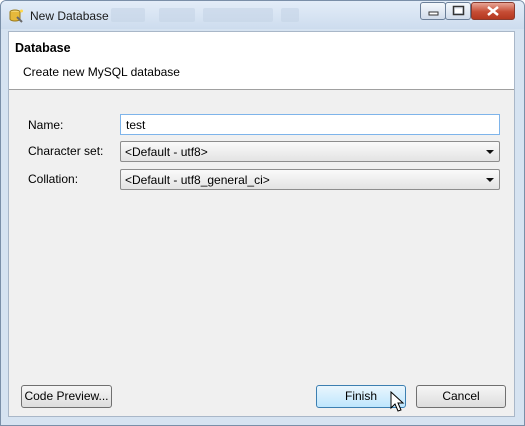 The width and height of the screenshot is (525, 426). I want to click on charset-value: <Default - utf8>, so click(166, 152).